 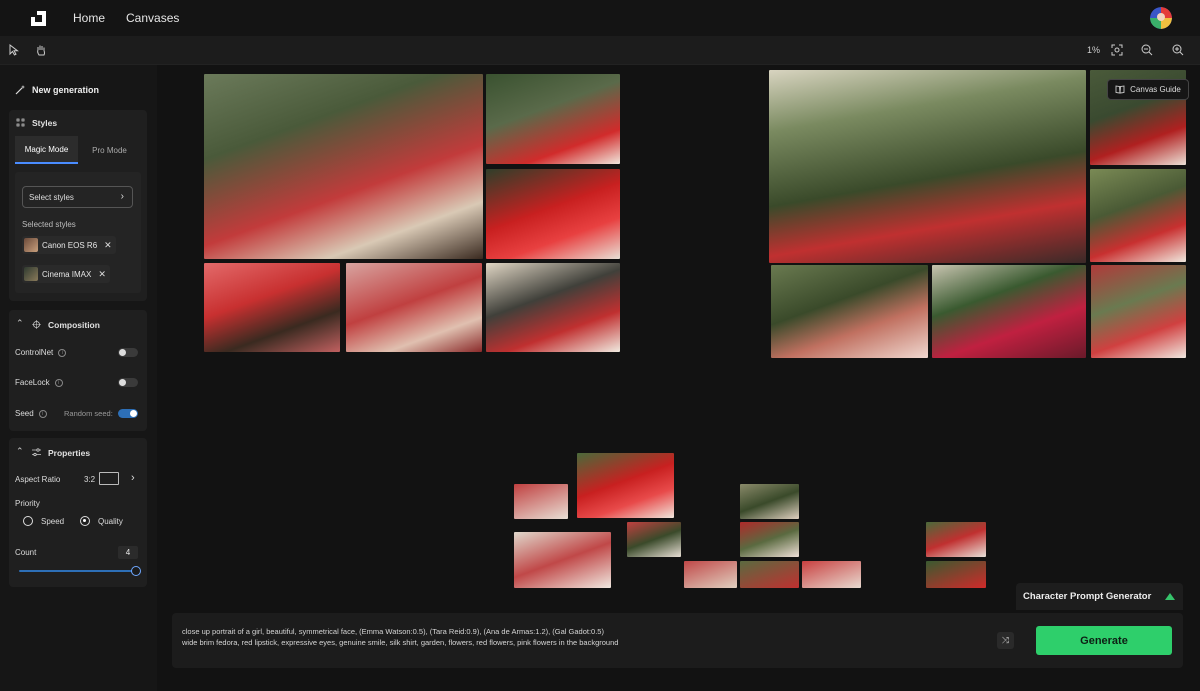 What do you see at coordinates (109, 150) in the screenshot?
I see `tab-pro-mode: Pro Mode` at bounding box center [109, 150].